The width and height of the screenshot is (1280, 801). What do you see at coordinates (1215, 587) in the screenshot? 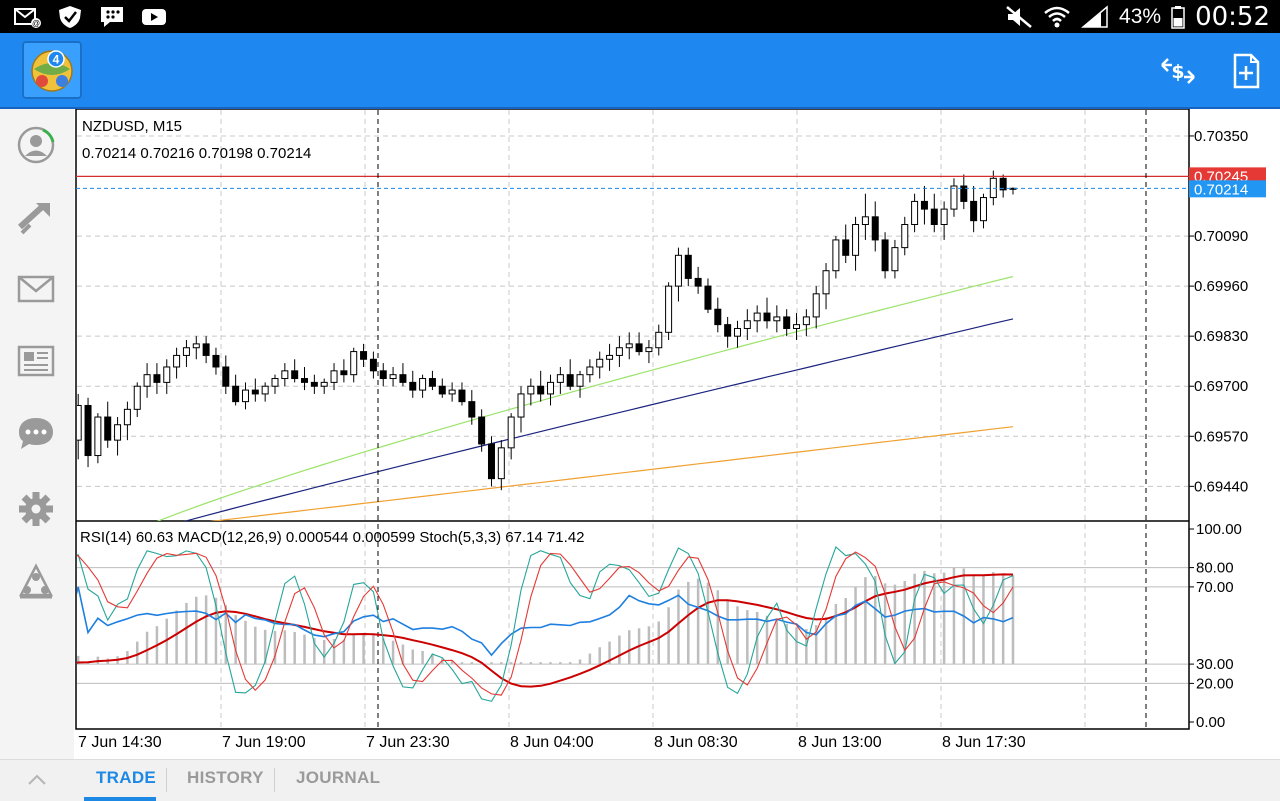
I see `indicator-tick-label: 70.00` at bounding box center [1215, 587].